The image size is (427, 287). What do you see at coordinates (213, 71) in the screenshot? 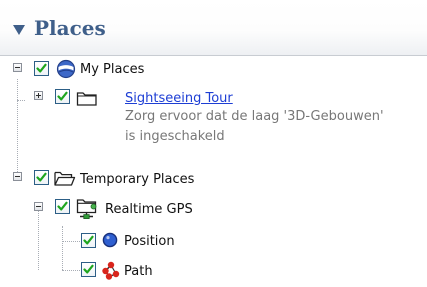
I see `tree-item-my-places: My Places` at bounding box center [213, 71].